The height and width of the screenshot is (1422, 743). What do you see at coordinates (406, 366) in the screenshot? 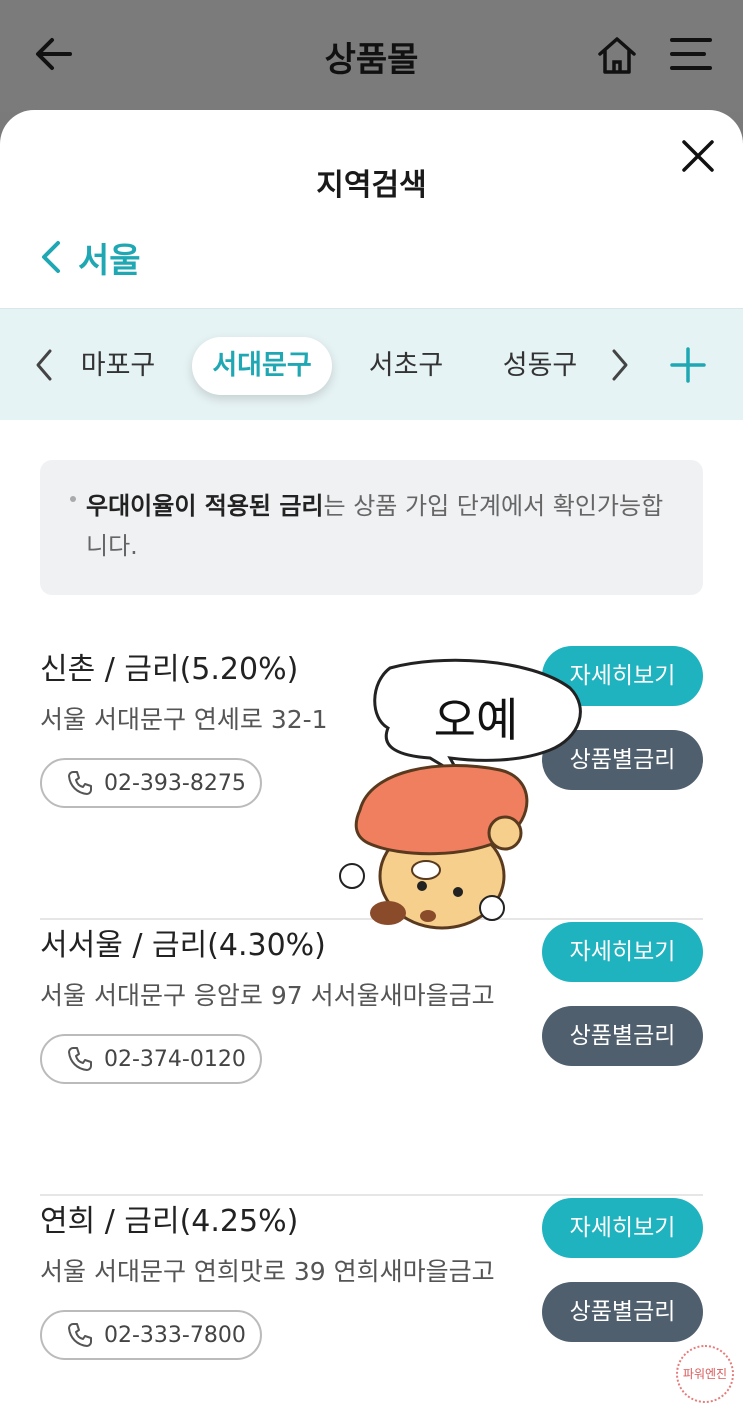
I see `tab-seocho: 서초구` at bounding box center [406, 366].